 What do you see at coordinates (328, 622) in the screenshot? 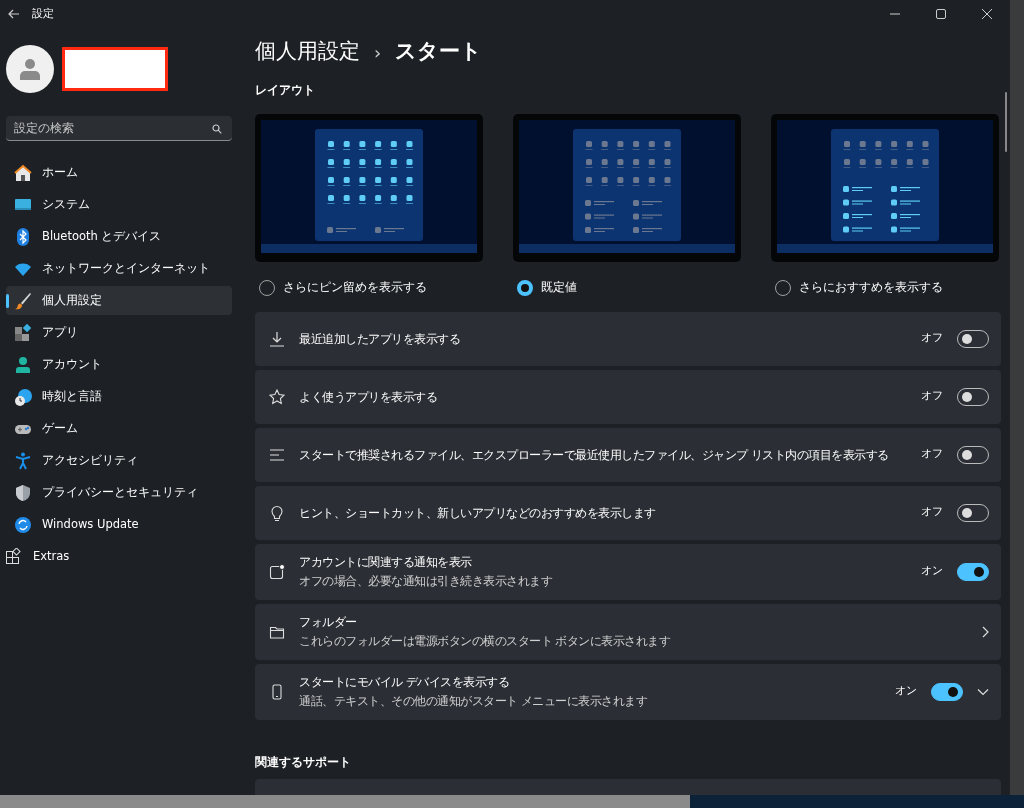
I see `setting-title: フォルダー` at bounding box center [328, 622].